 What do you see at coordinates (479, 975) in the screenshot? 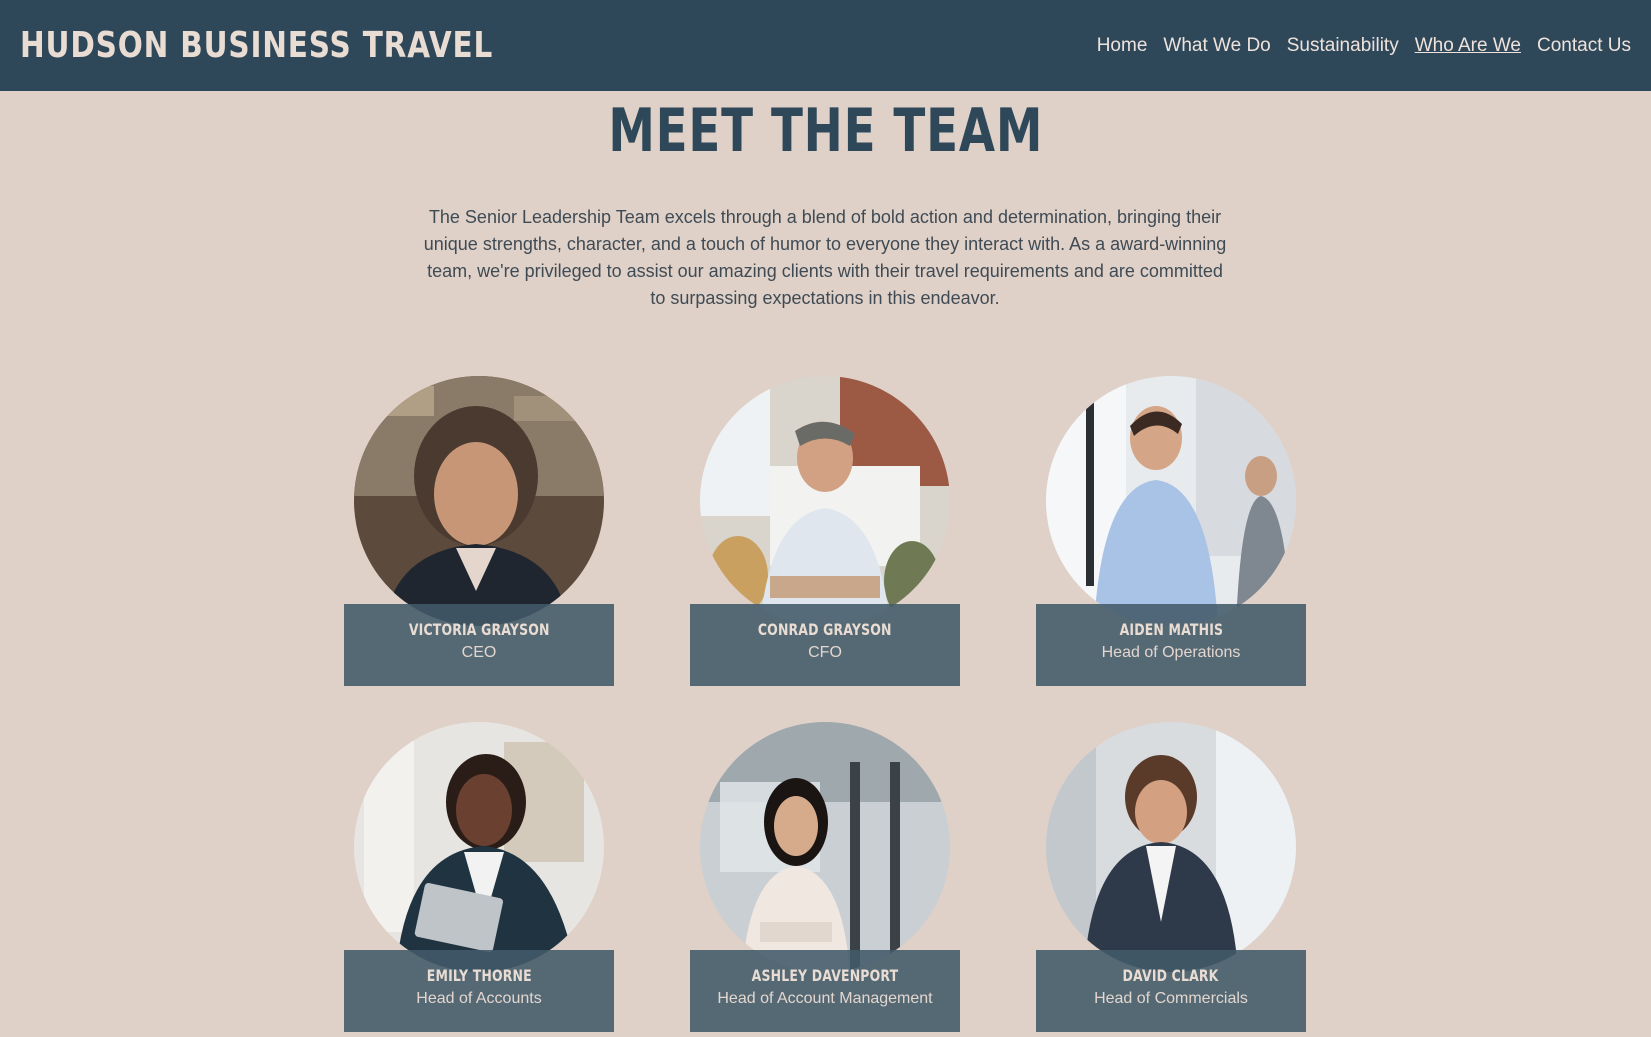
I see `member-name: EMILY THORNE` at bounding box center [479, 975].